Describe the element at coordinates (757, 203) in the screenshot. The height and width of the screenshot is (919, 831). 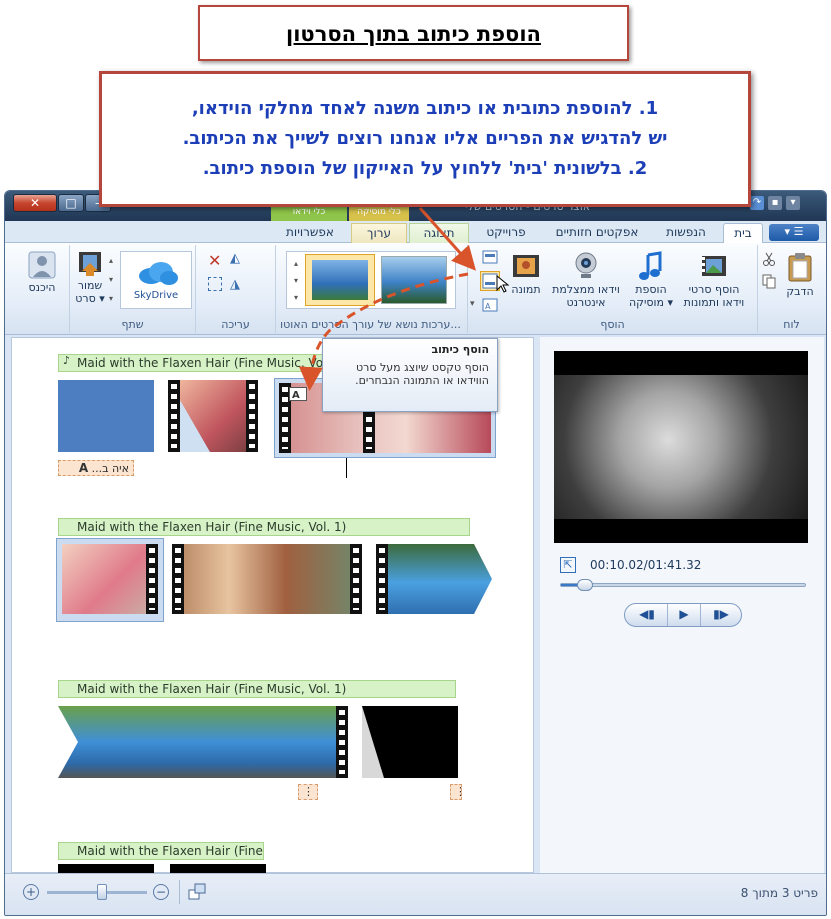
I see `redo-icon: ↷` at that location.